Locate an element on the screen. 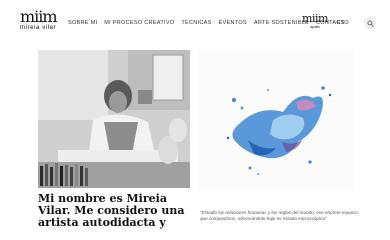 This screenshot has width=390, height=240. logo-subtitle: mireia vilar is located at coordinates (38, 28).